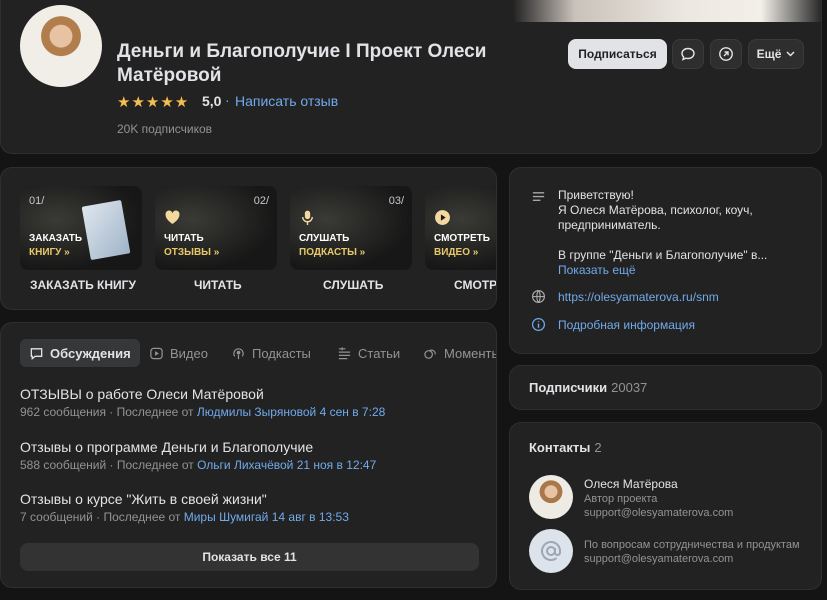 The image size is (827, 600). I want to click on tile-watch-video: СМОТРЕТЬ ВИДЕО », so click(460, 228).